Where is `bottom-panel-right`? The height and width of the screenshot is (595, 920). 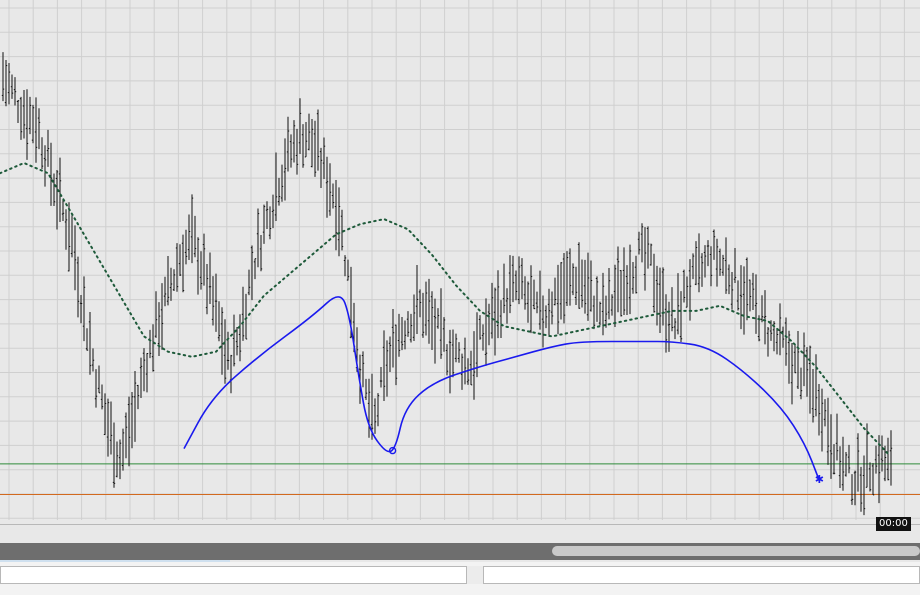
bottom-panel-right is located at coordinates (701, 575).